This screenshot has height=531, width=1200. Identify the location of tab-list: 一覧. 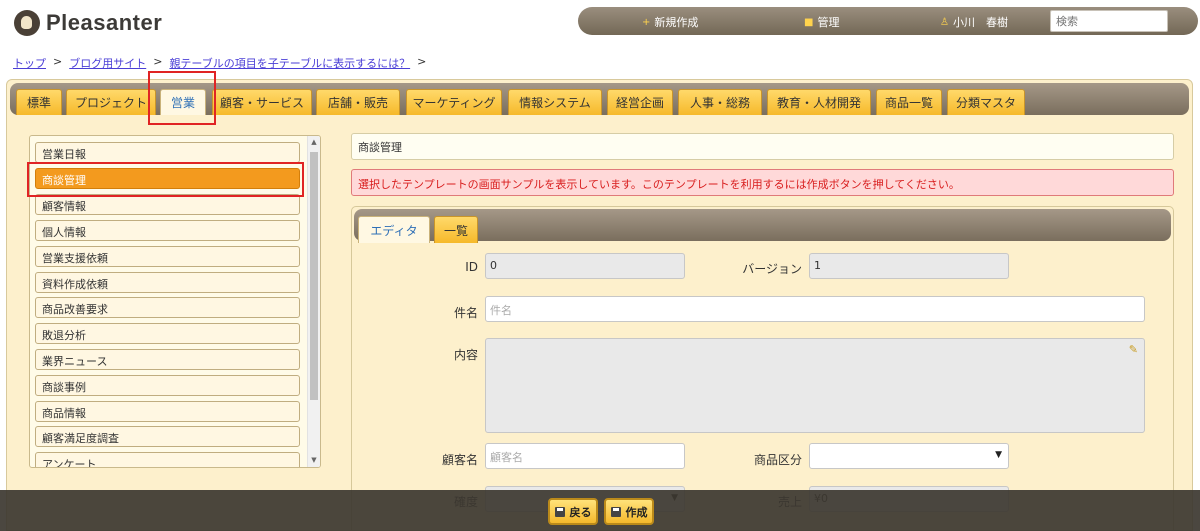
(456, 229).